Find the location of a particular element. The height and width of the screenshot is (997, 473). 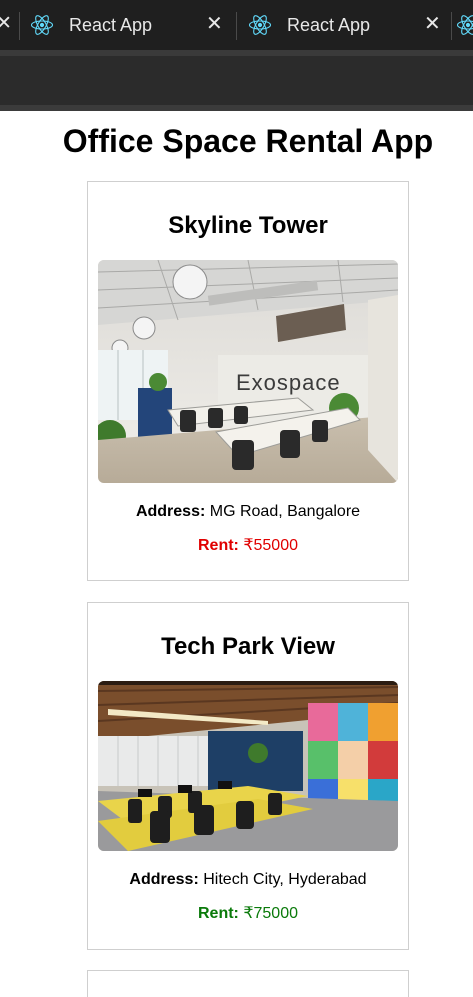

address-value: MG Road, Bangalore is located at coordinates (285, 511).